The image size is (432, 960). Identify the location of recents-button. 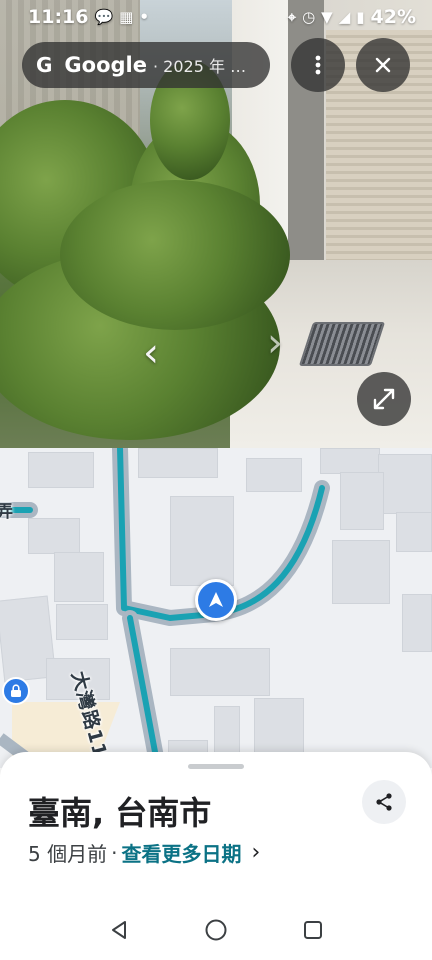
(313, 930).